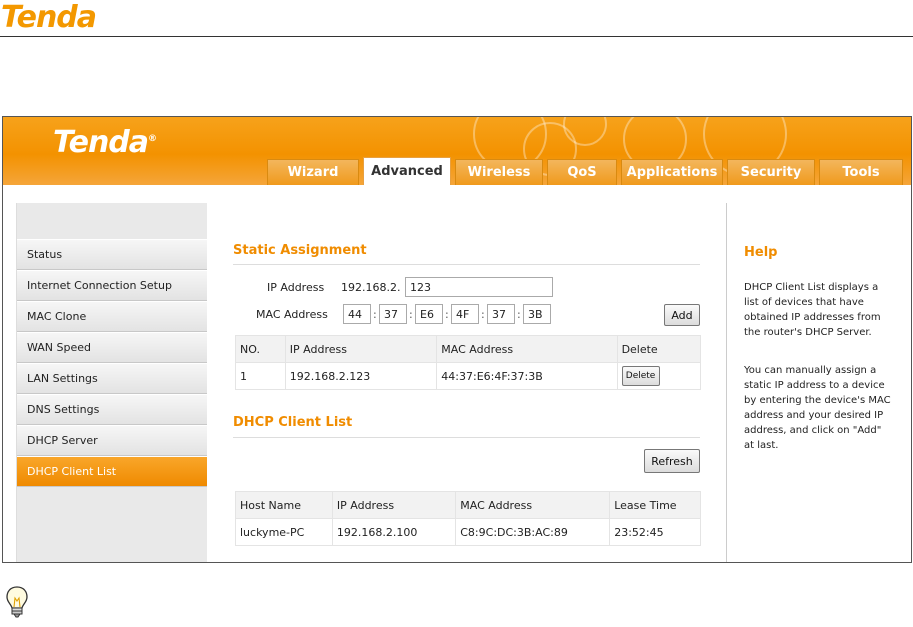  I want to click on table-row: 1 192.168.2.123 44:37:E6:4F:37:3B Delete, so click(468, 376).